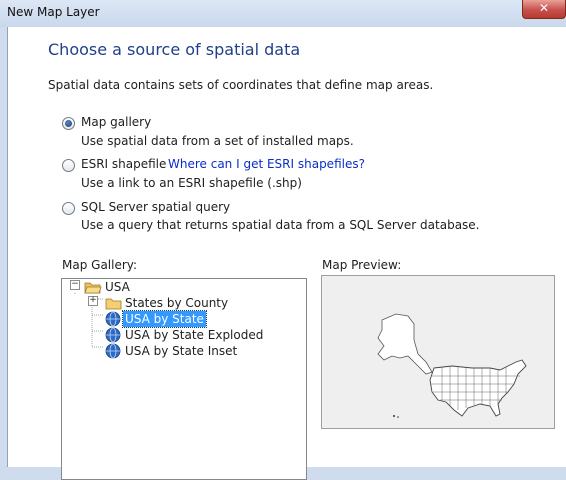 This screenshot has height=480, width=566. Describe the element at coordinates (362, 265) in the screenshot. I see `map-preview-heading: Map Preview:` at that location.